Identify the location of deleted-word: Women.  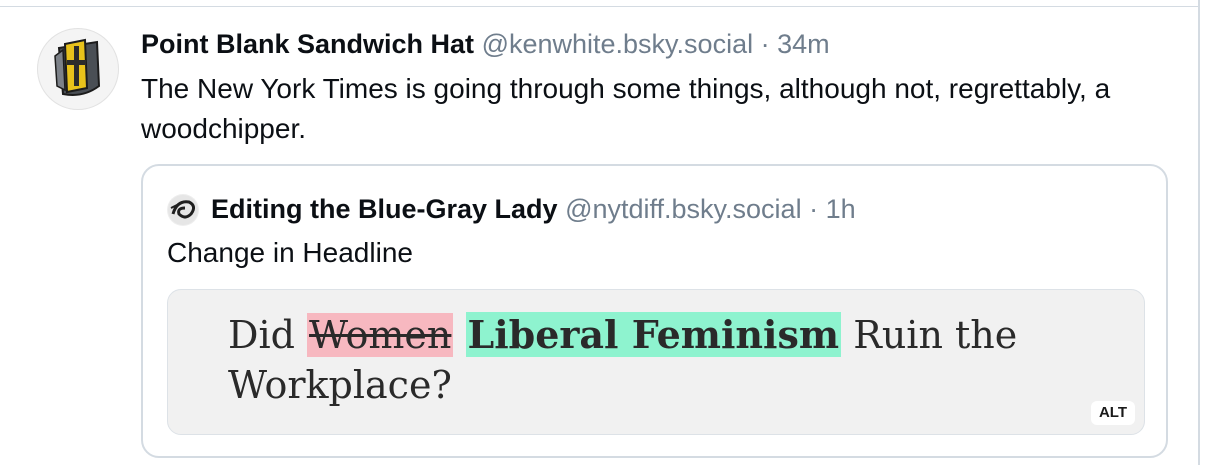
(380, 335).